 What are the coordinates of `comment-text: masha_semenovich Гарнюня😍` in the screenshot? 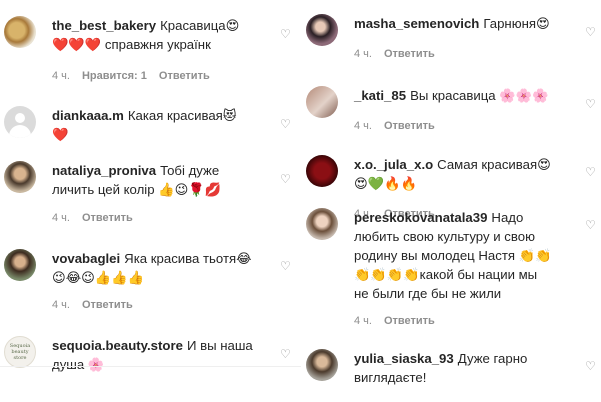 It's located at (473, 23).